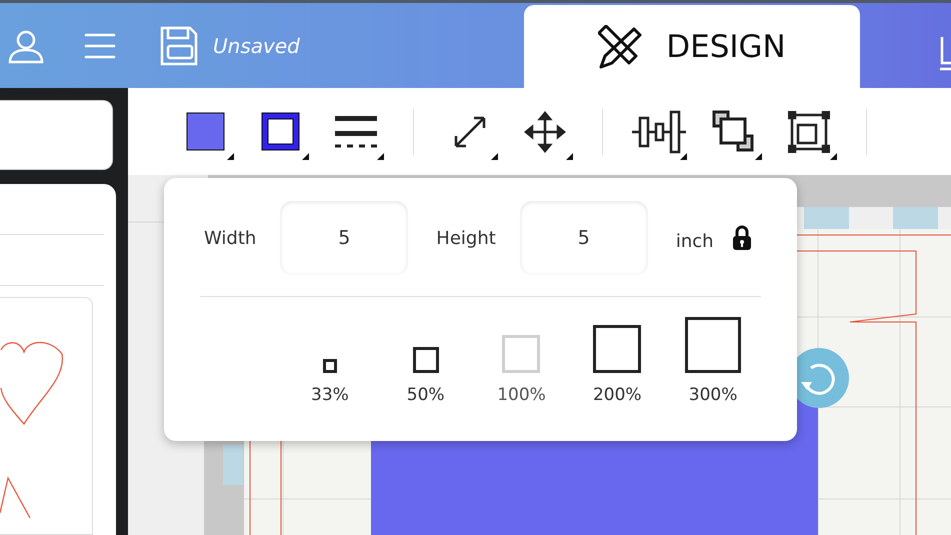 Image resolution: width=951 pixels, height=535 pixels. What do you see at coordinates (584, 238) in the screenshot?
I see `height-field: 5` at bounding box center [584, 238].